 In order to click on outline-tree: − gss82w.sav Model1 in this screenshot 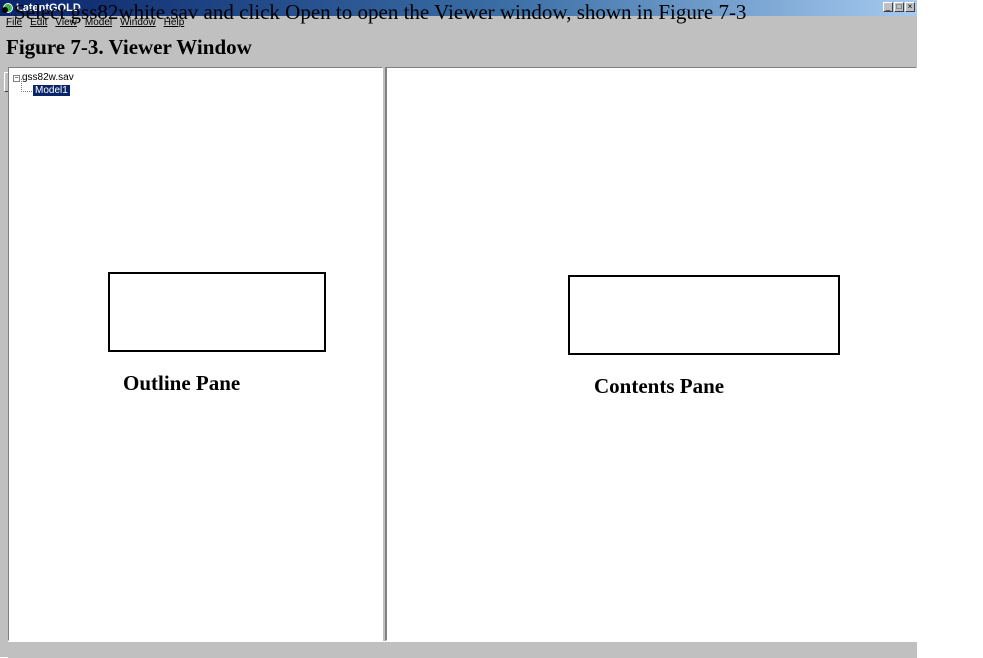, I will do `click(43, 84)`.